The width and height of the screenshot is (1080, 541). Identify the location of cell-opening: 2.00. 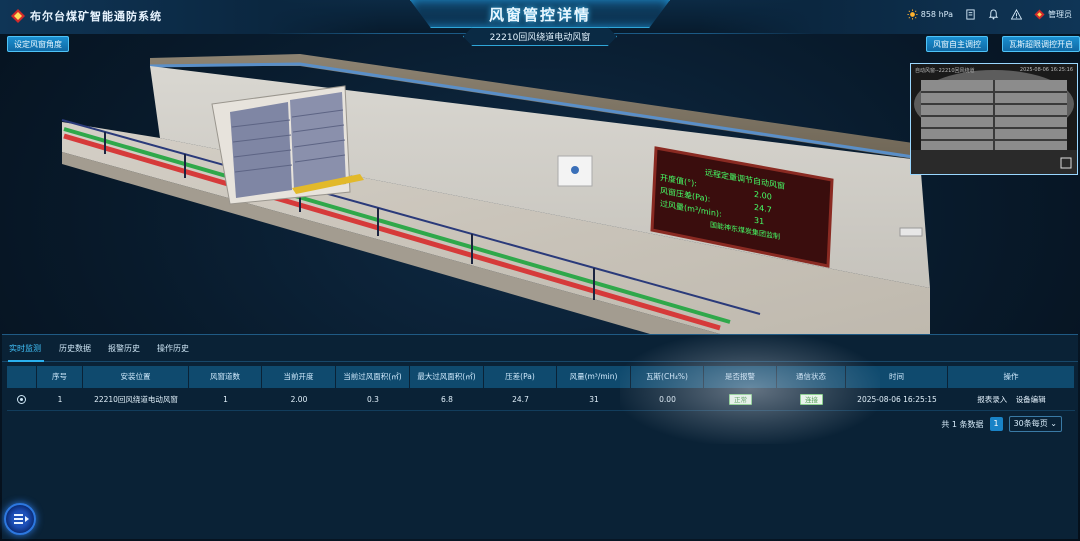
(299, 399).